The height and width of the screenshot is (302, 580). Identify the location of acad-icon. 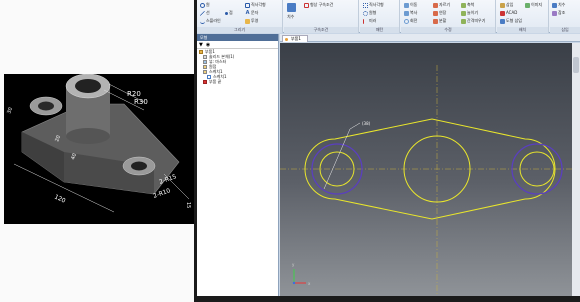
(502, 13).